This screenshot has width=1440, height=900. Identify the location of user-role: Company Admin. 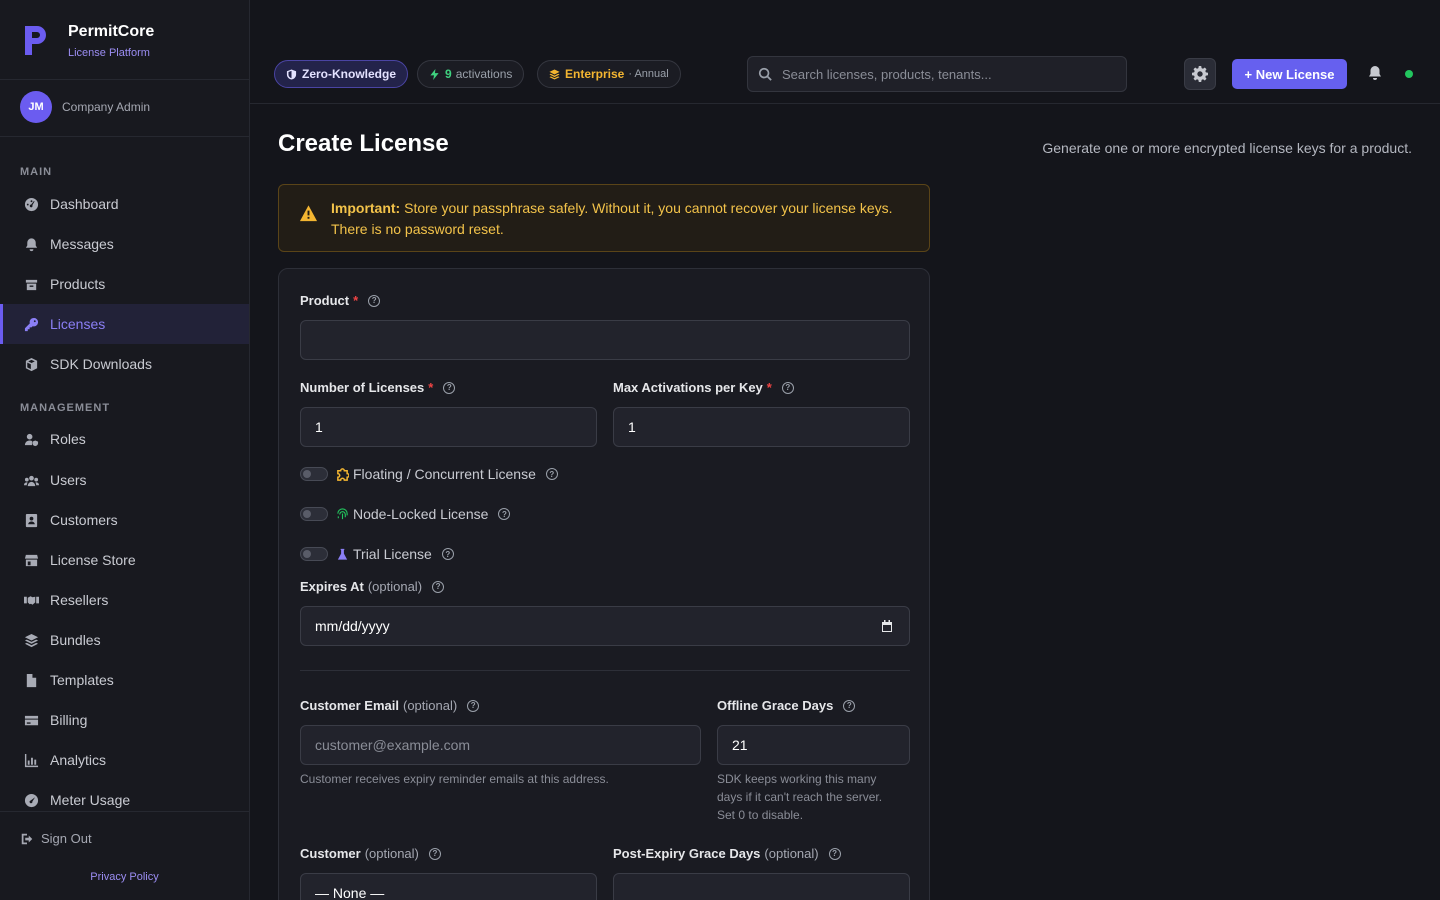
(106, 107).